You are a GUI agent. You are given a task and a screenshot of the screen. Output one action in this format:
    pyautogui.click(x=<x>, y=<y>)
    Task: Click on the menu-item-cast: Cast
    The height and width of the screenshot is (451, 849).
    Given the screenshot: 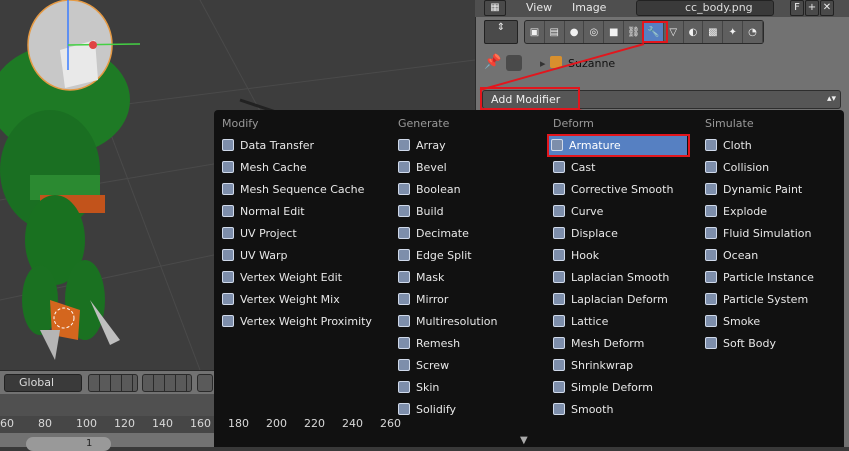 What is the action you would take?
    pyautogui.click(x=574, y=168)
    